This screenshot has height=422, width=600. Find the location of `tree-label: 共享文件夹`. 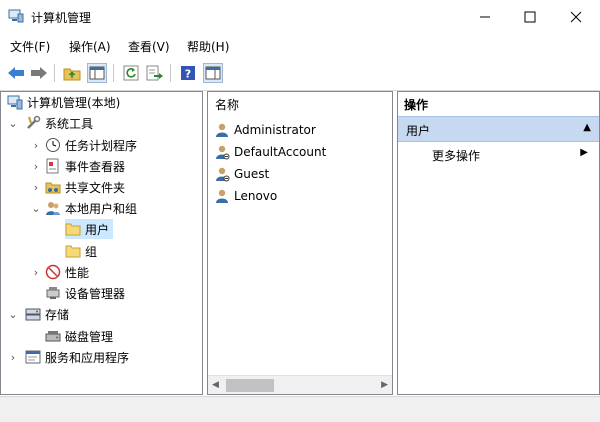

tree-label: 共享文件夹 is located at coordinates (95, 187).